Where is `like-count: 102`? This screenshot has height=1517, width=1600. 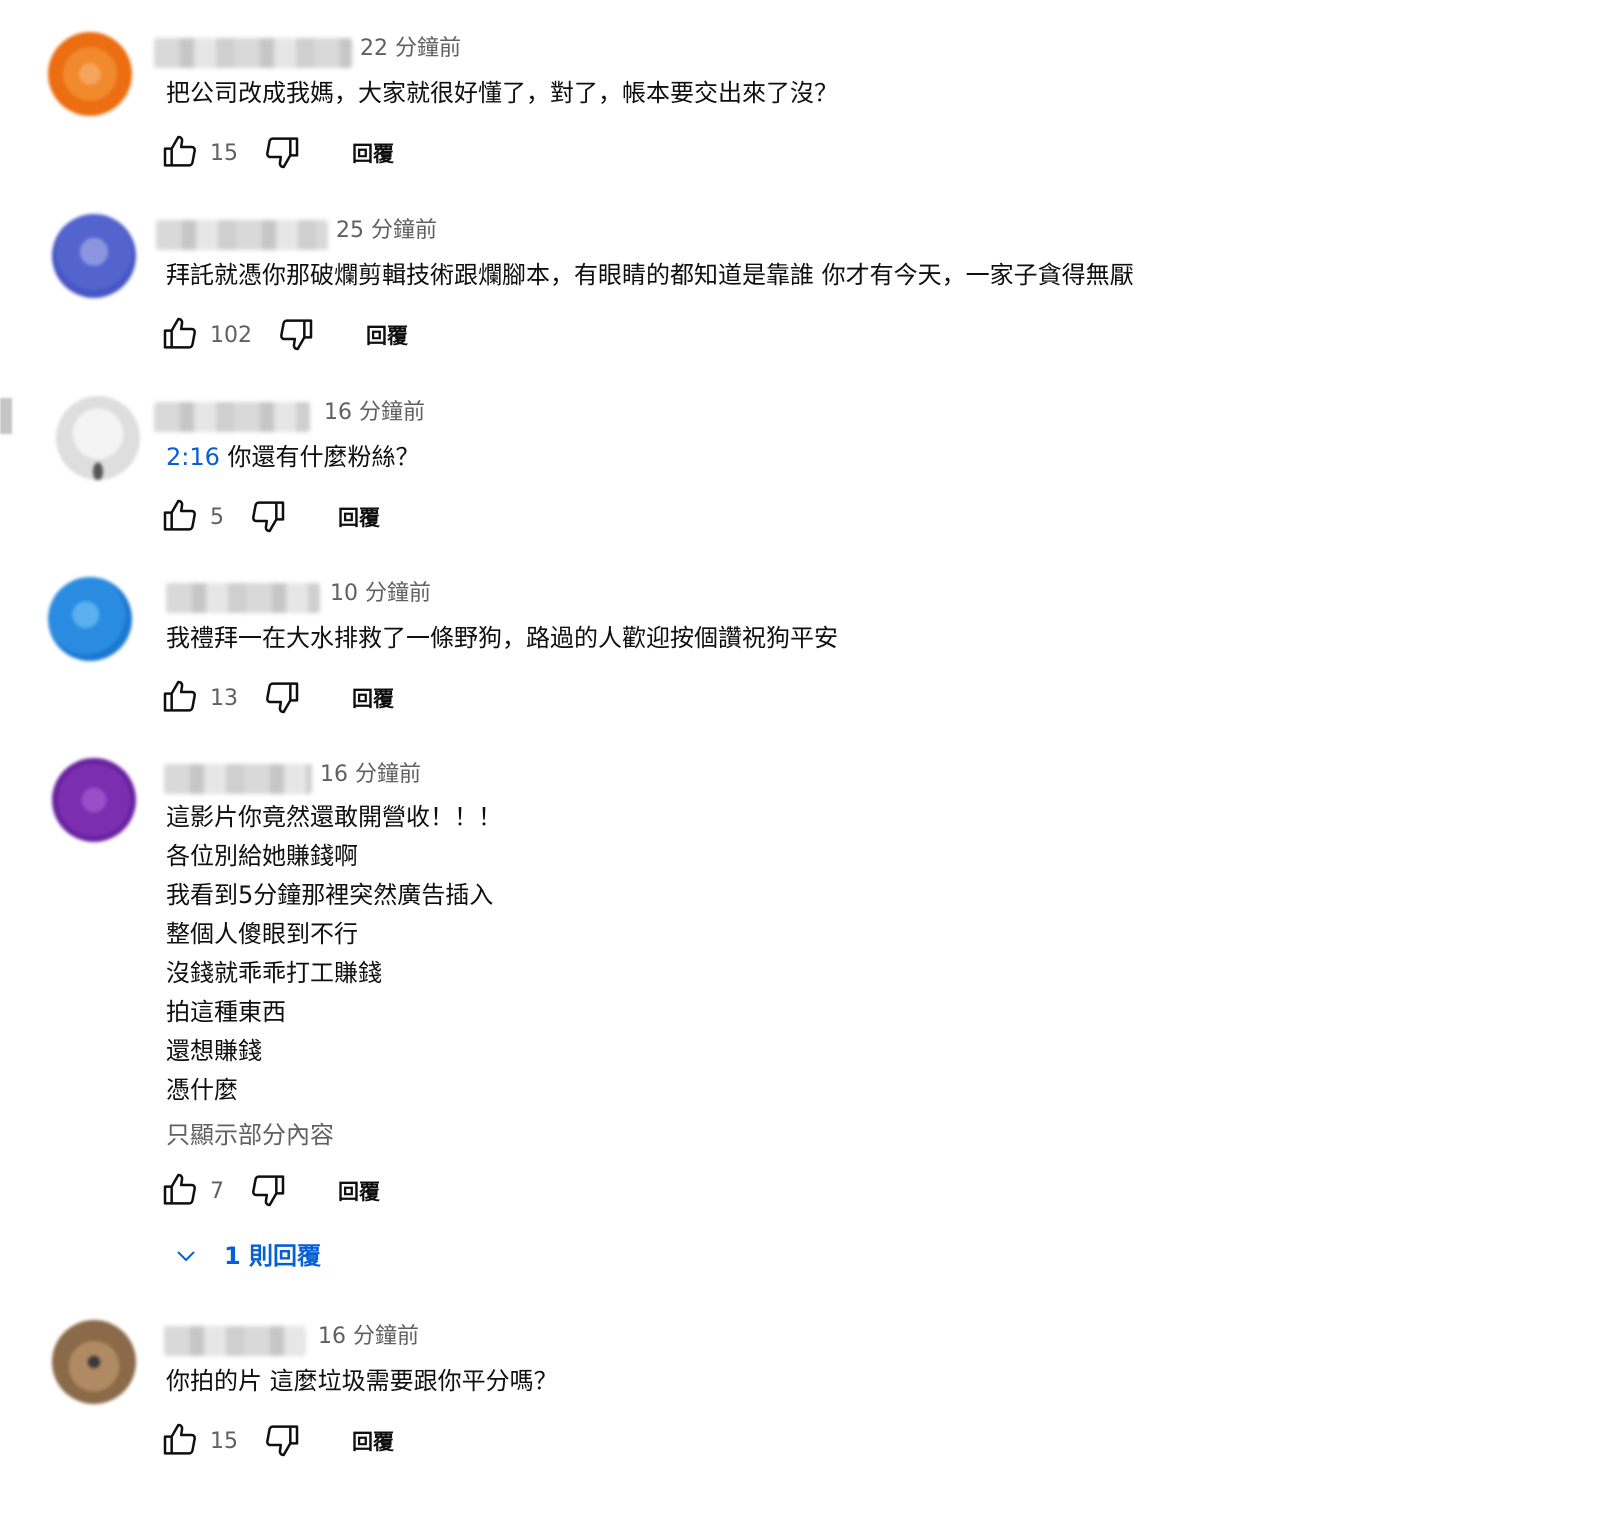 like-count: 102 is located at coordinates (231, 335).